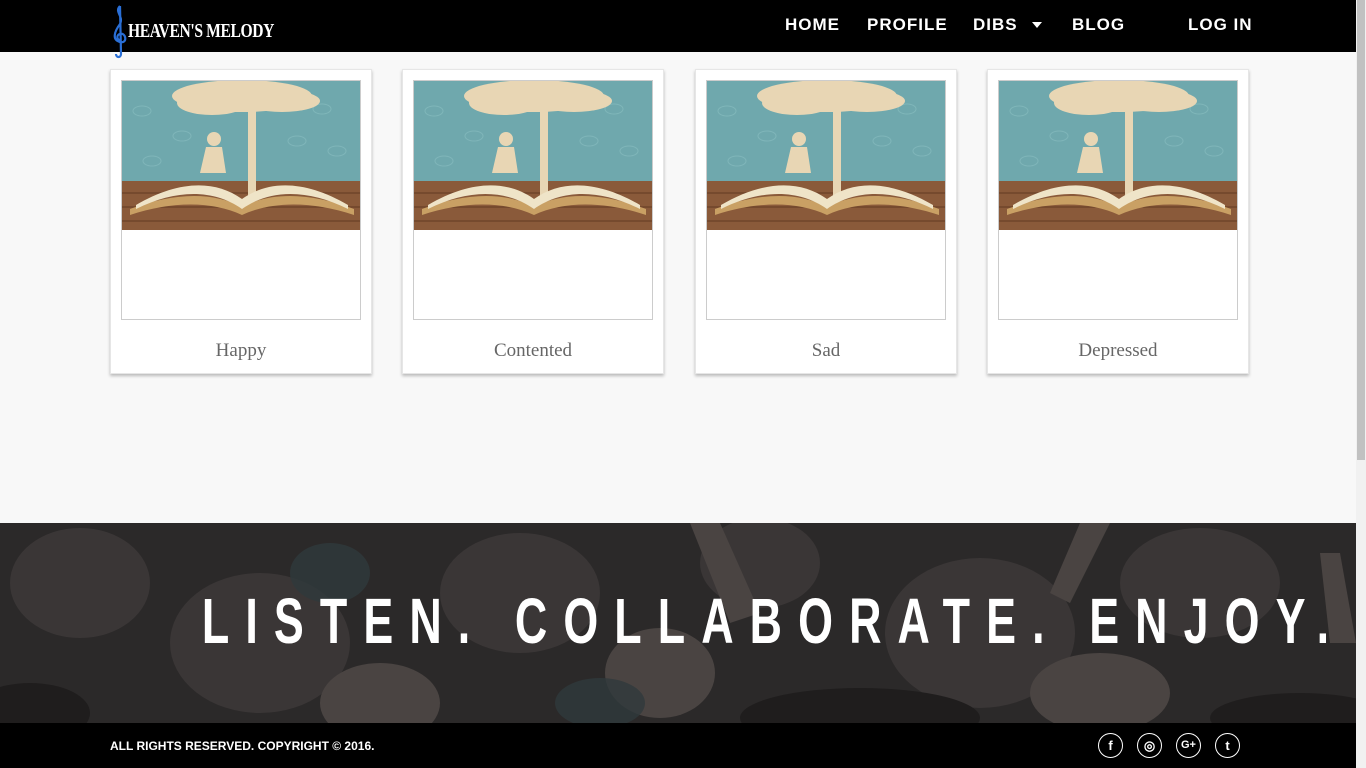  I want to click on mood-card-depressed: Depressed, so click(1118, 221).